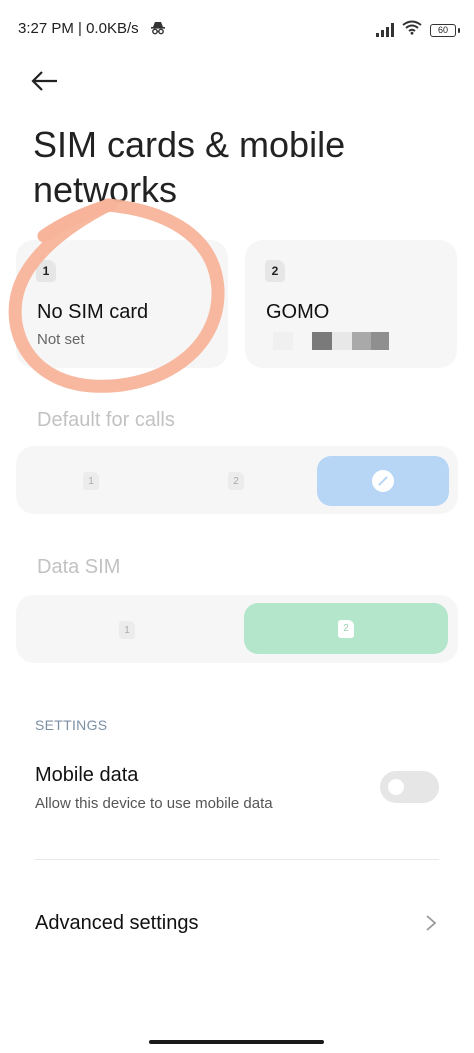 Image resolution: width=474 pixels, height=1053 pixels. What do you see at coordinates (106, 420) in the screenshot?
I see `default-calls-label: Default for calls` at bounding box center [106, 420].